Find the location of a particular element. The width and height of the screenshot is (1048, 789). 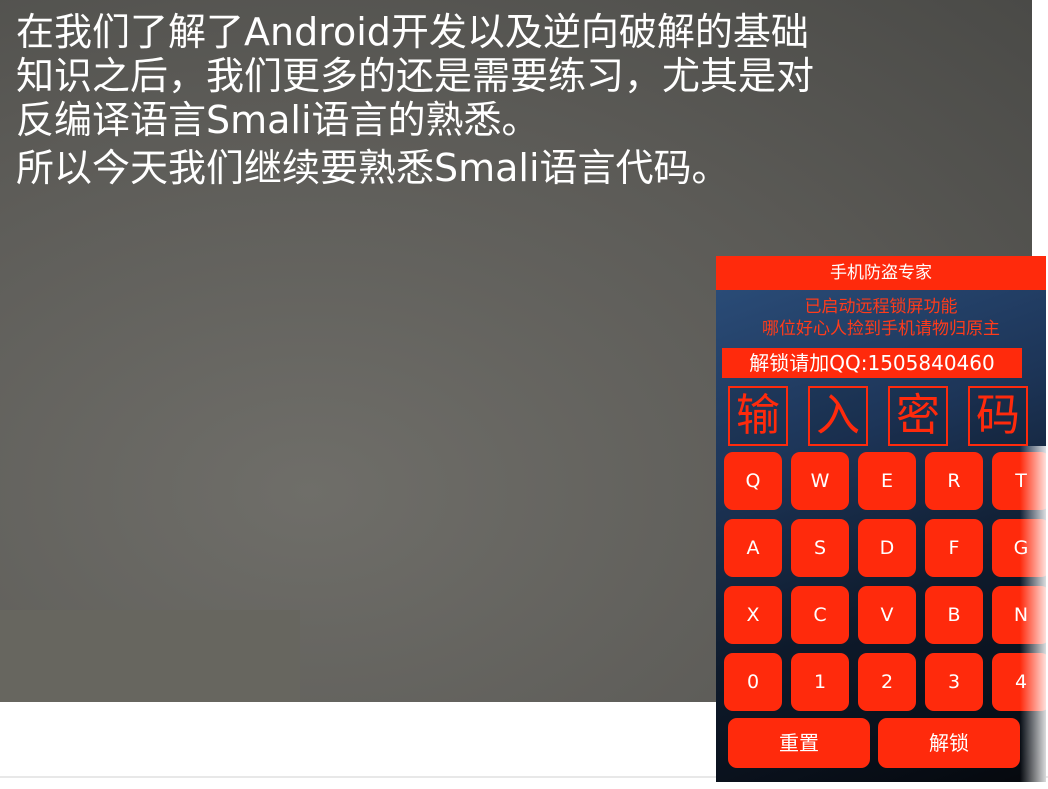

key-d: D is located at coordinates (887, 548).